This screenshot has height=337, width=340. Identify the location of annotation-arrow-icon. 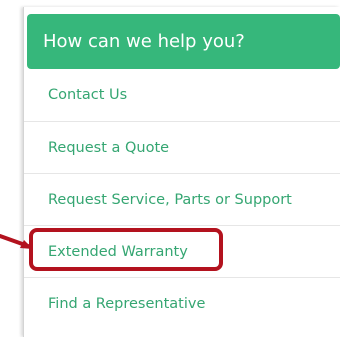
(16, 241).